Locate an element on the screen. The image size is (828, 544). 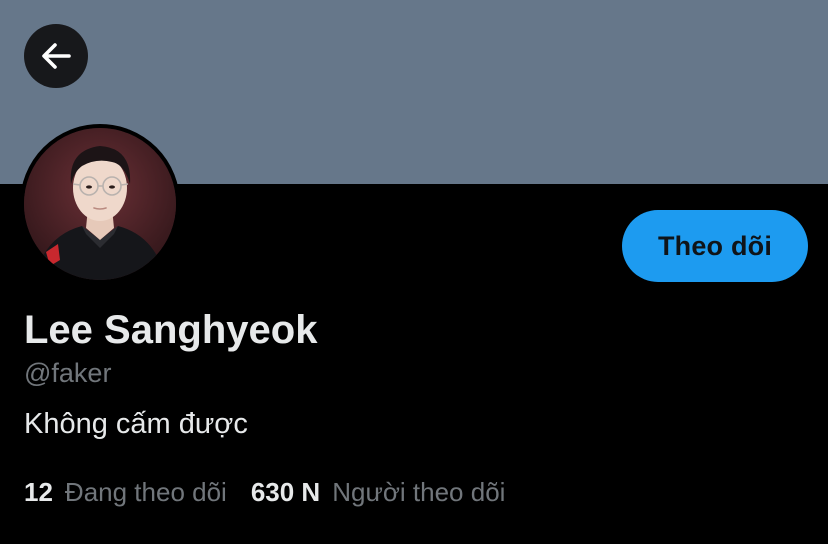
arrow-left-icon is located at coordinates (56, 56).